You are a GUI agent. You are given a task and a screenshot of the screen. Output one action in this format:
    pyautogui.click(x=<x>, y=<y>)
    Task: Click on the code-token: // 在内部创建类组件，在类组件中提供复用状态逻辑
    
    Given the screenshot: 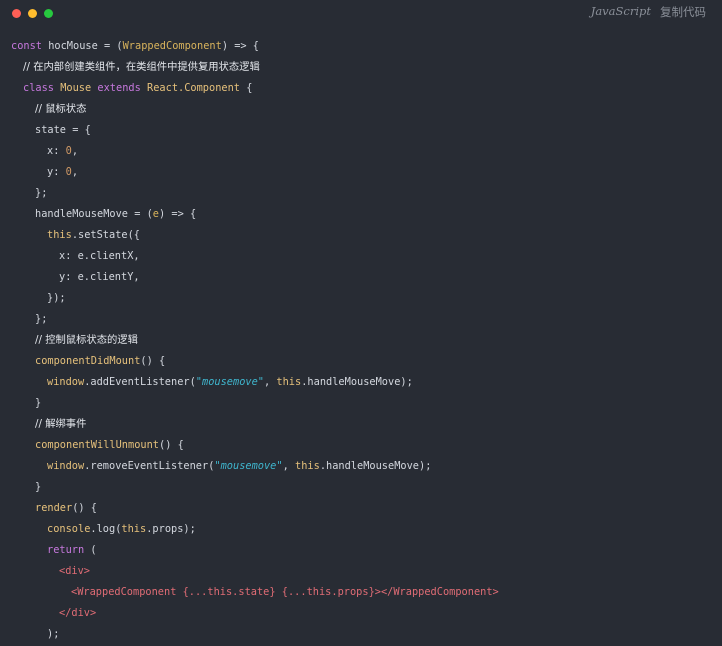 What is the action you would take?
    pyautogui.click(x=141, y=67)
    